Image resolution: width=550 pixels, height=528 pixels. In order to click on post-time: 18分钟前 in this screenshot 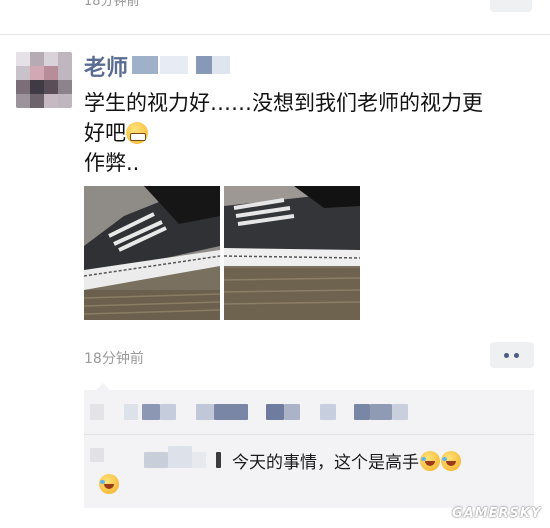, I will do `click(114, 359)`.